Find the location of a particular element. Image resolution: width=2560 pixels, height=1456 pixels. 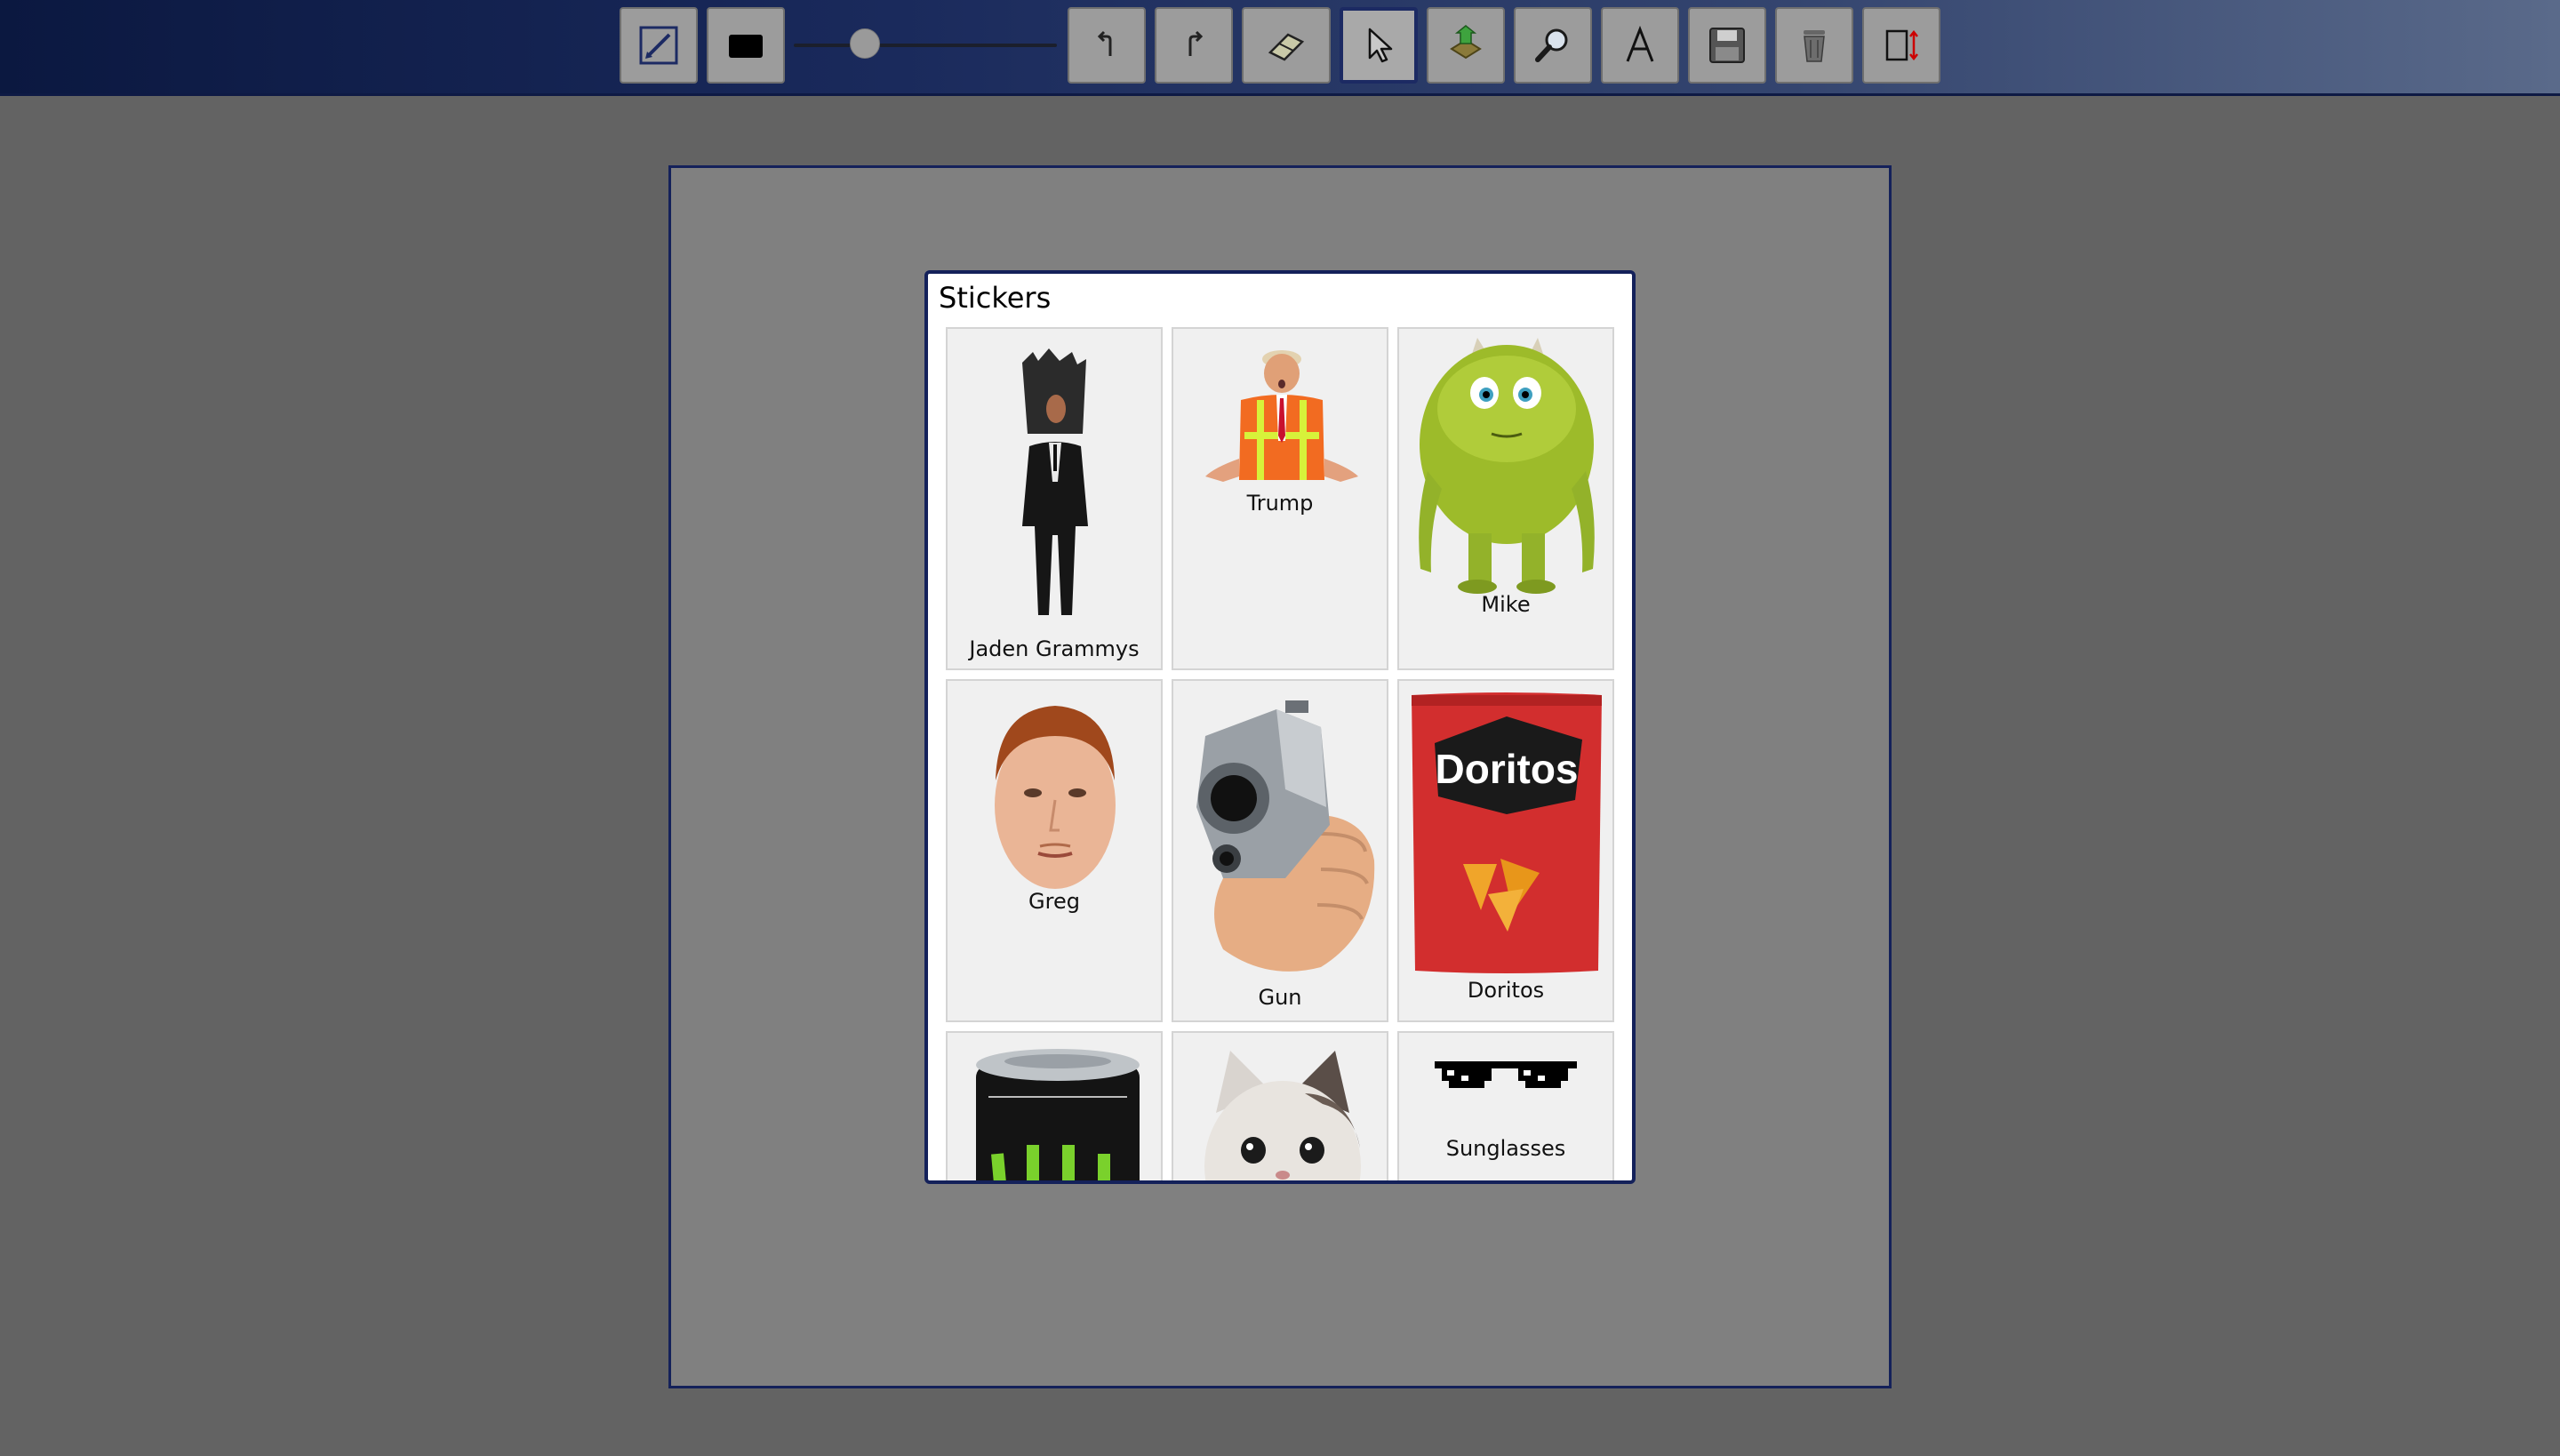

gun-image is located at coordinates (1285, 836).